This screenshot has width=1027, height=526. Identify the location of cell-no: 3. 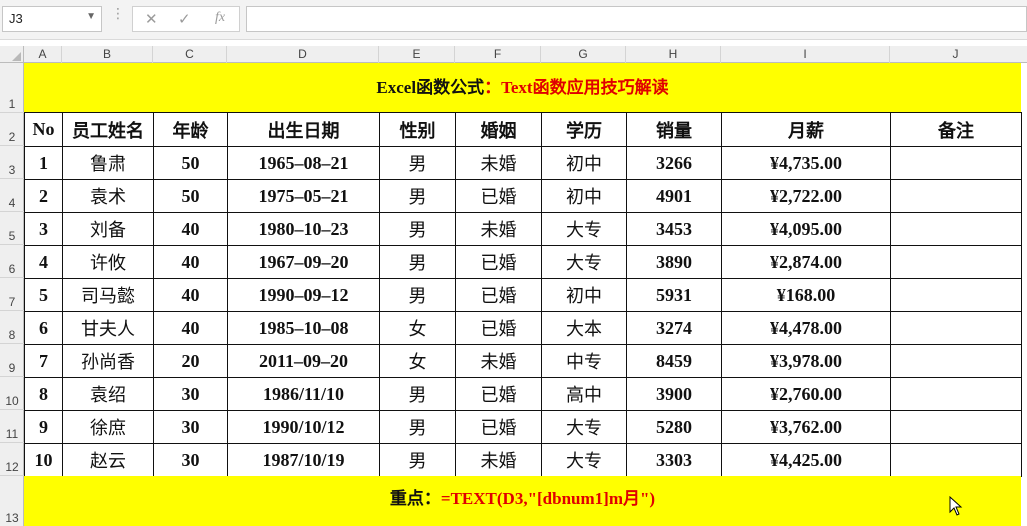
(43, 229).